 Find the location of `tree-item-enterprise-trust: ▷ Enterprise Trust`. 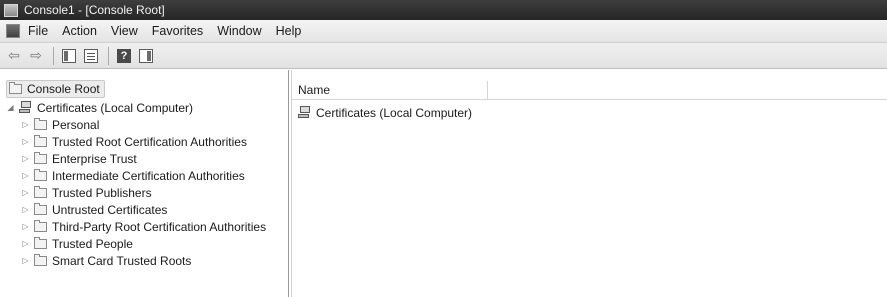

tree-item-enterprise-trust: ▷ Enterprise Trust is located at coordinates (79, 158).